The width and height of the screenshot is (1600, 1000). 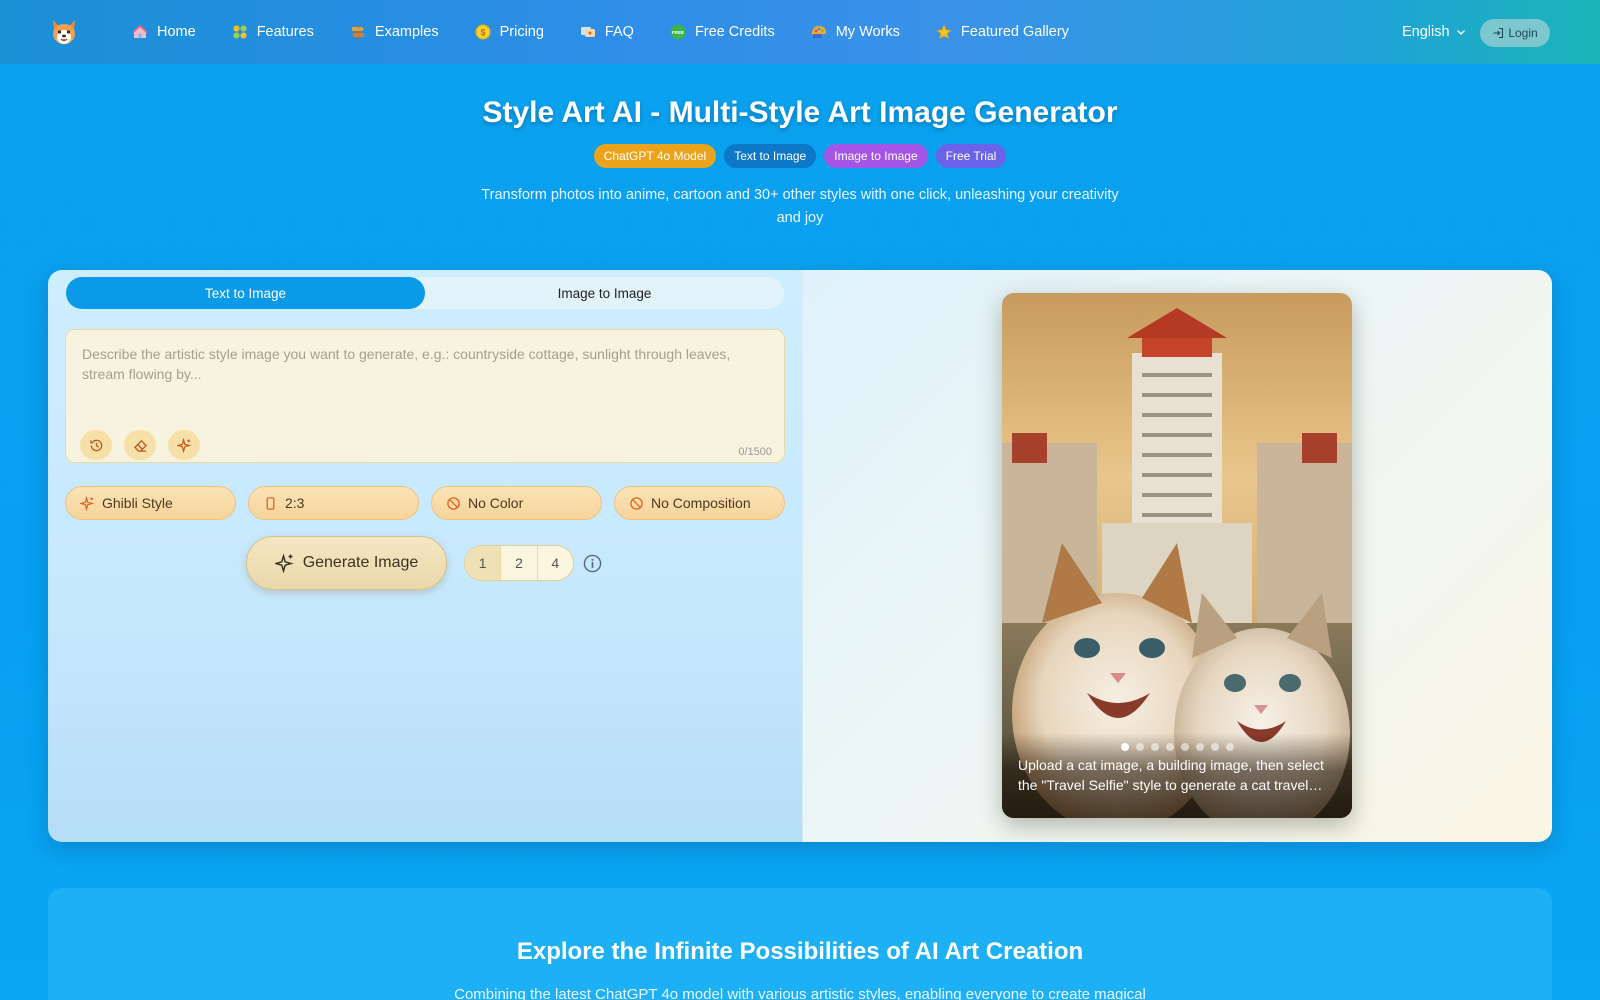 What do you see at coordinates (270, 503) in the screenshot?
I see `portrait-ratio-icon` at bounding box center [270, 503].